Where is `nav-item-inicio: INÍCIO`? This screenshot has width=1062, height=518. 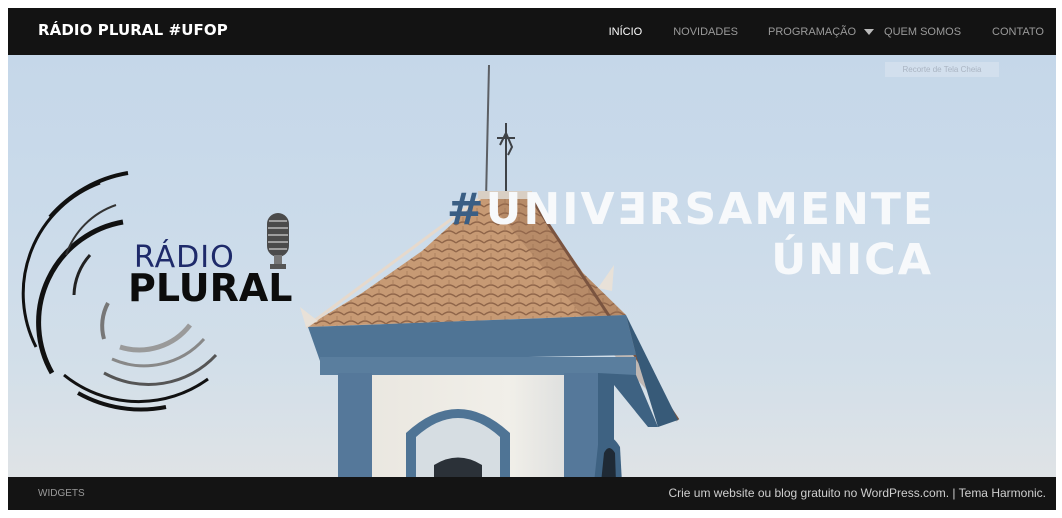
nav-item-inicio: INÍCIO is located at coordinates (626, 32).